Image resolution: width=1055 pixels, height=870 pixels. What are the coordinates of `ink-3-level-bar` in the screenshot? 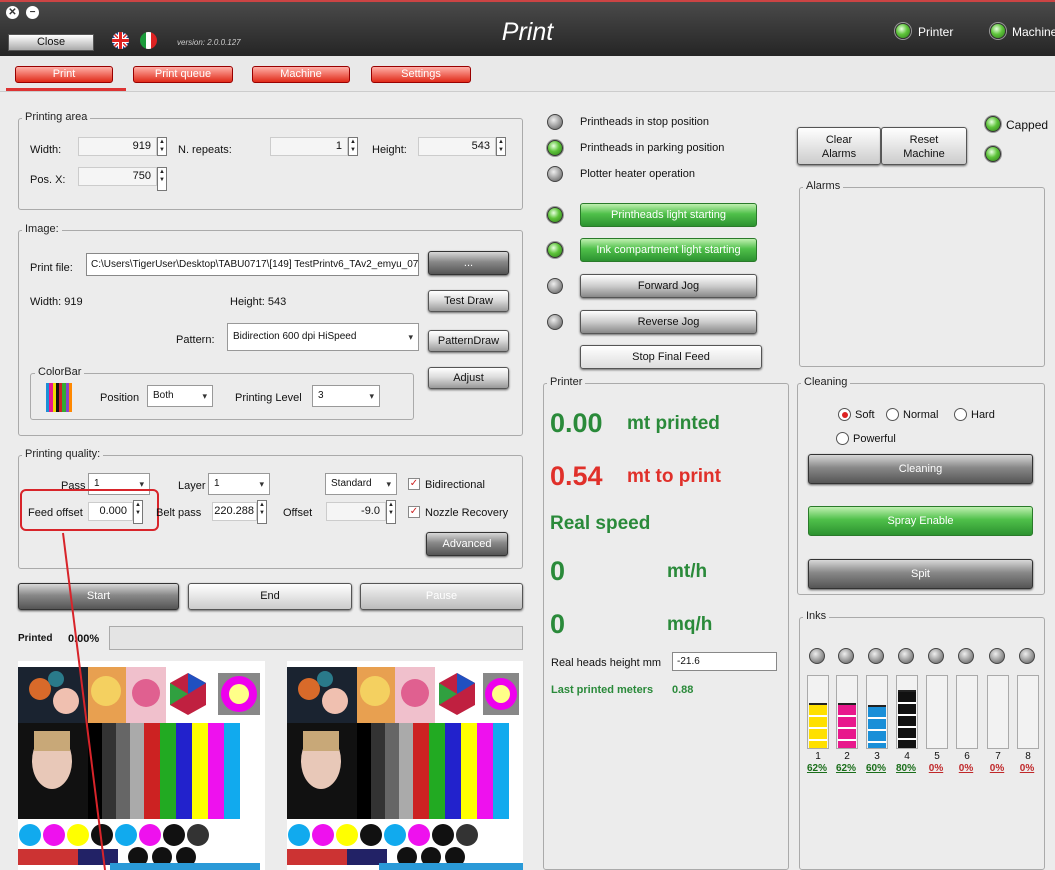 It's located at (877, 712).